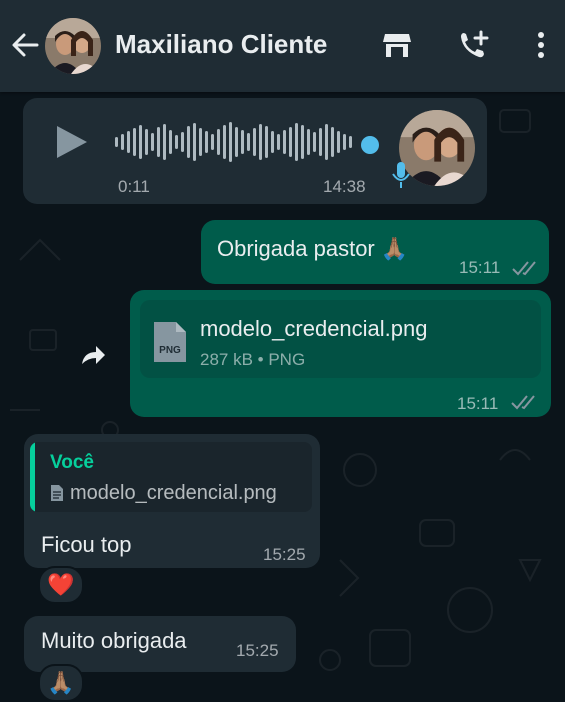 The image size is (565, 702). Describe the element at coordinates (170, 342) in the screenshot. I see `png-file-icon: PNG` at that location.